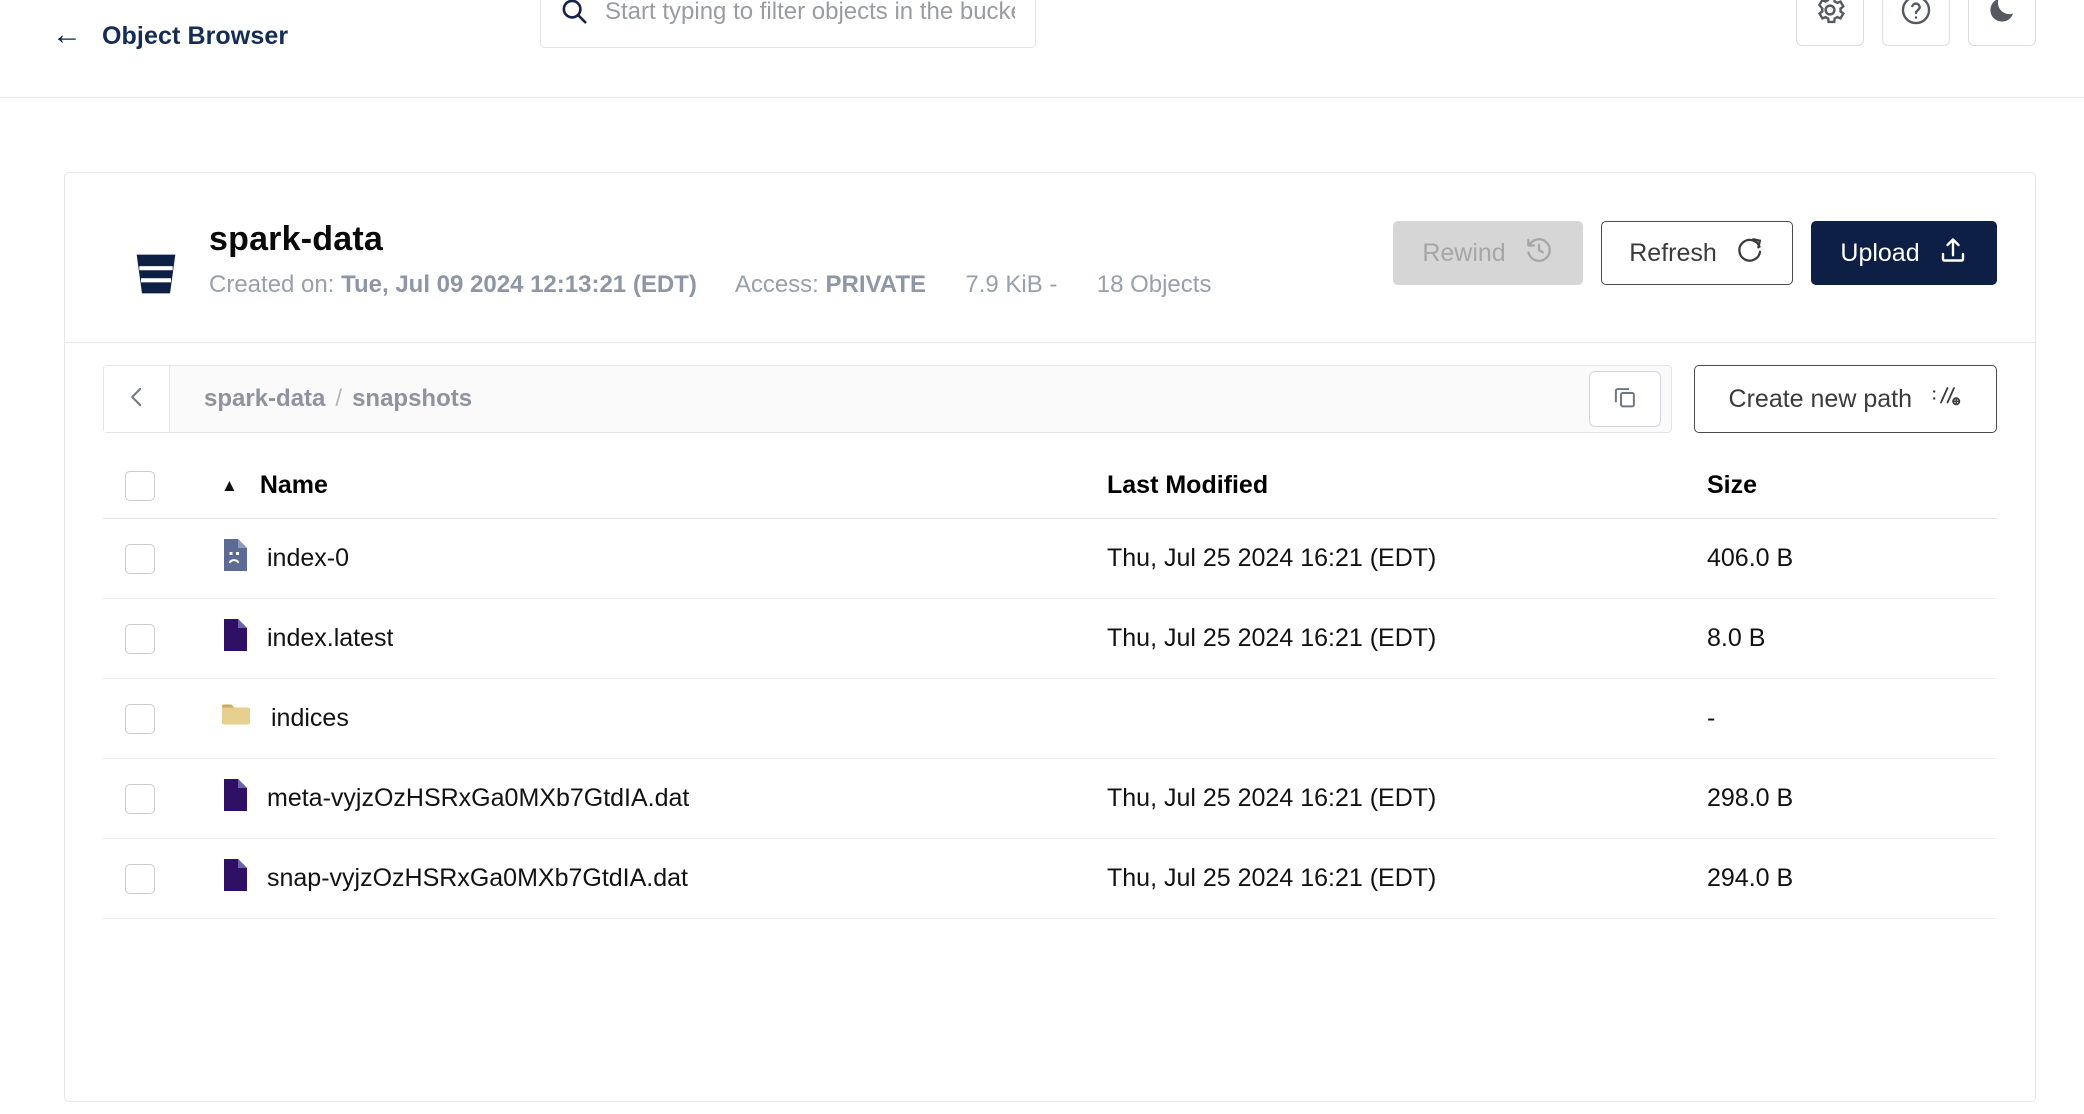  Describe the element at coordinates (477, 878) in the screenshot. I see `object-name: snap-vyjzOzHSRxGa0MXb7GtdIA.dat` at that location.